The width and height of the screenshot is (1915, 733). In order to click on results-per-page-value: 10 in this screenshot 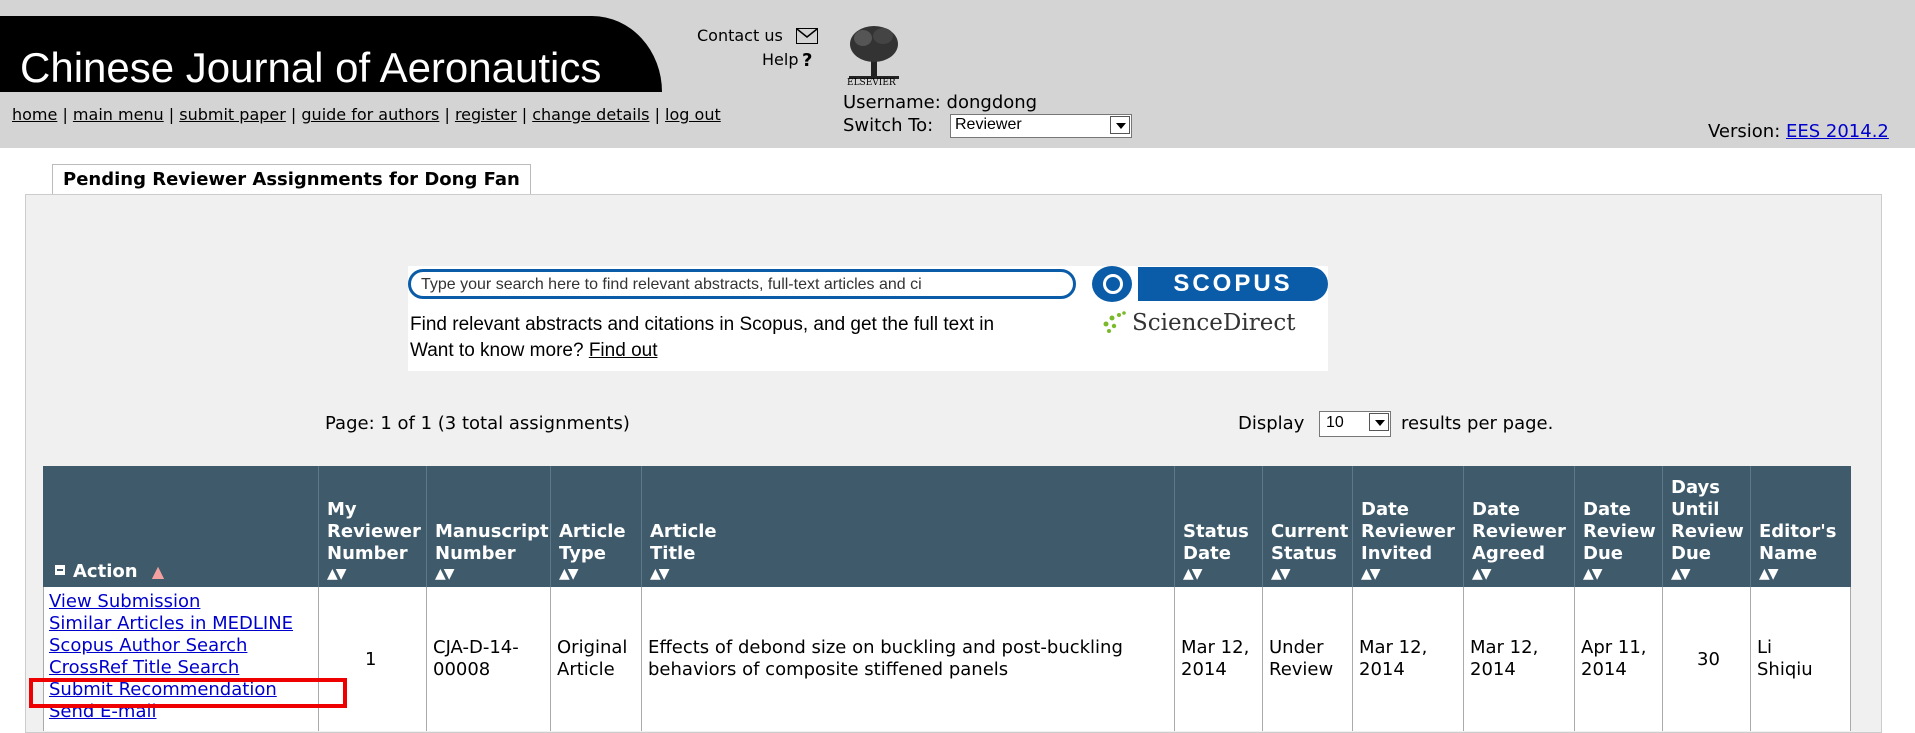, I will do `click(1335, 422)`.